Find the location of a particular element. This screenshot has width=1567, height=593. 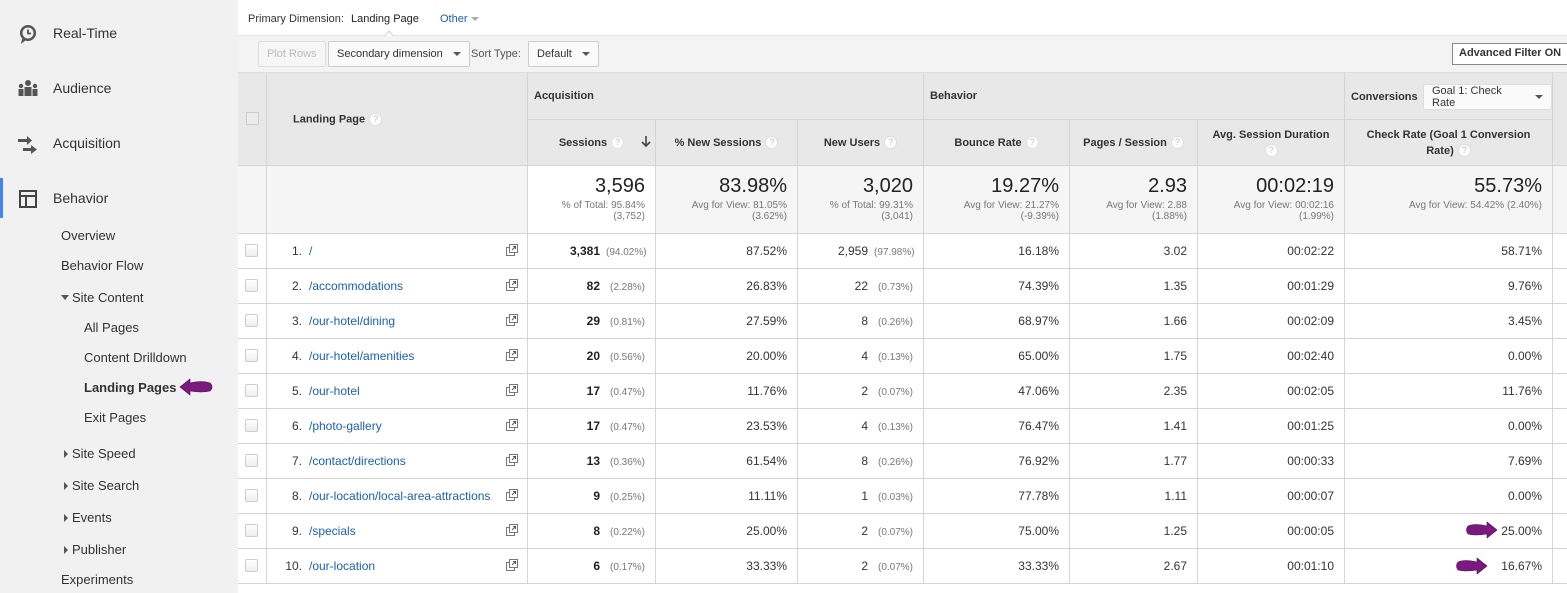

nav-experiments: Experiments is located at coordinates (97, 579).